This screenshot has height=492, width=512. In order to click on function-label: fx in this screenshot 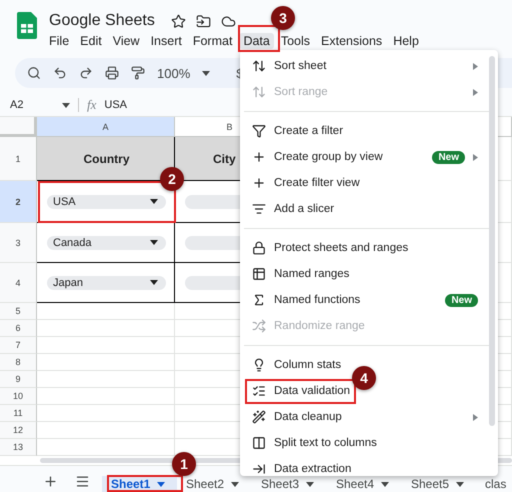, I will do `click(91, 105)`.